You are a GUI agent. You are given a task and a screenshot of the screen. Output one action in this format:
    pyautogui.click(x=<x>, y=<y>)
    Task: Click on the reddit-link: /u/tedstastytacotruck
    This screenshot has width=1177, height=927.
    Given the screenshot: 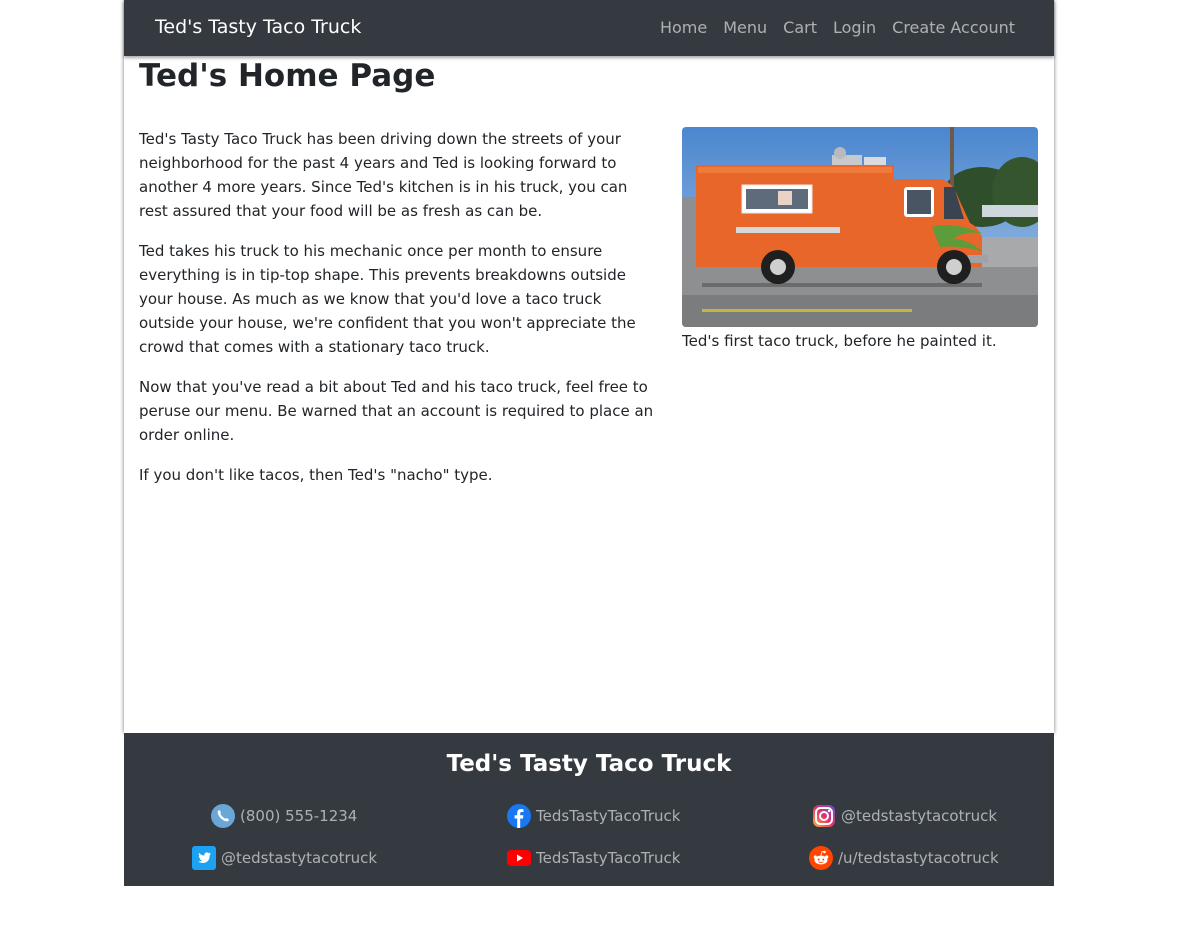 What is the action you would take?
    pyautogui.click(x=904, y=858)
    